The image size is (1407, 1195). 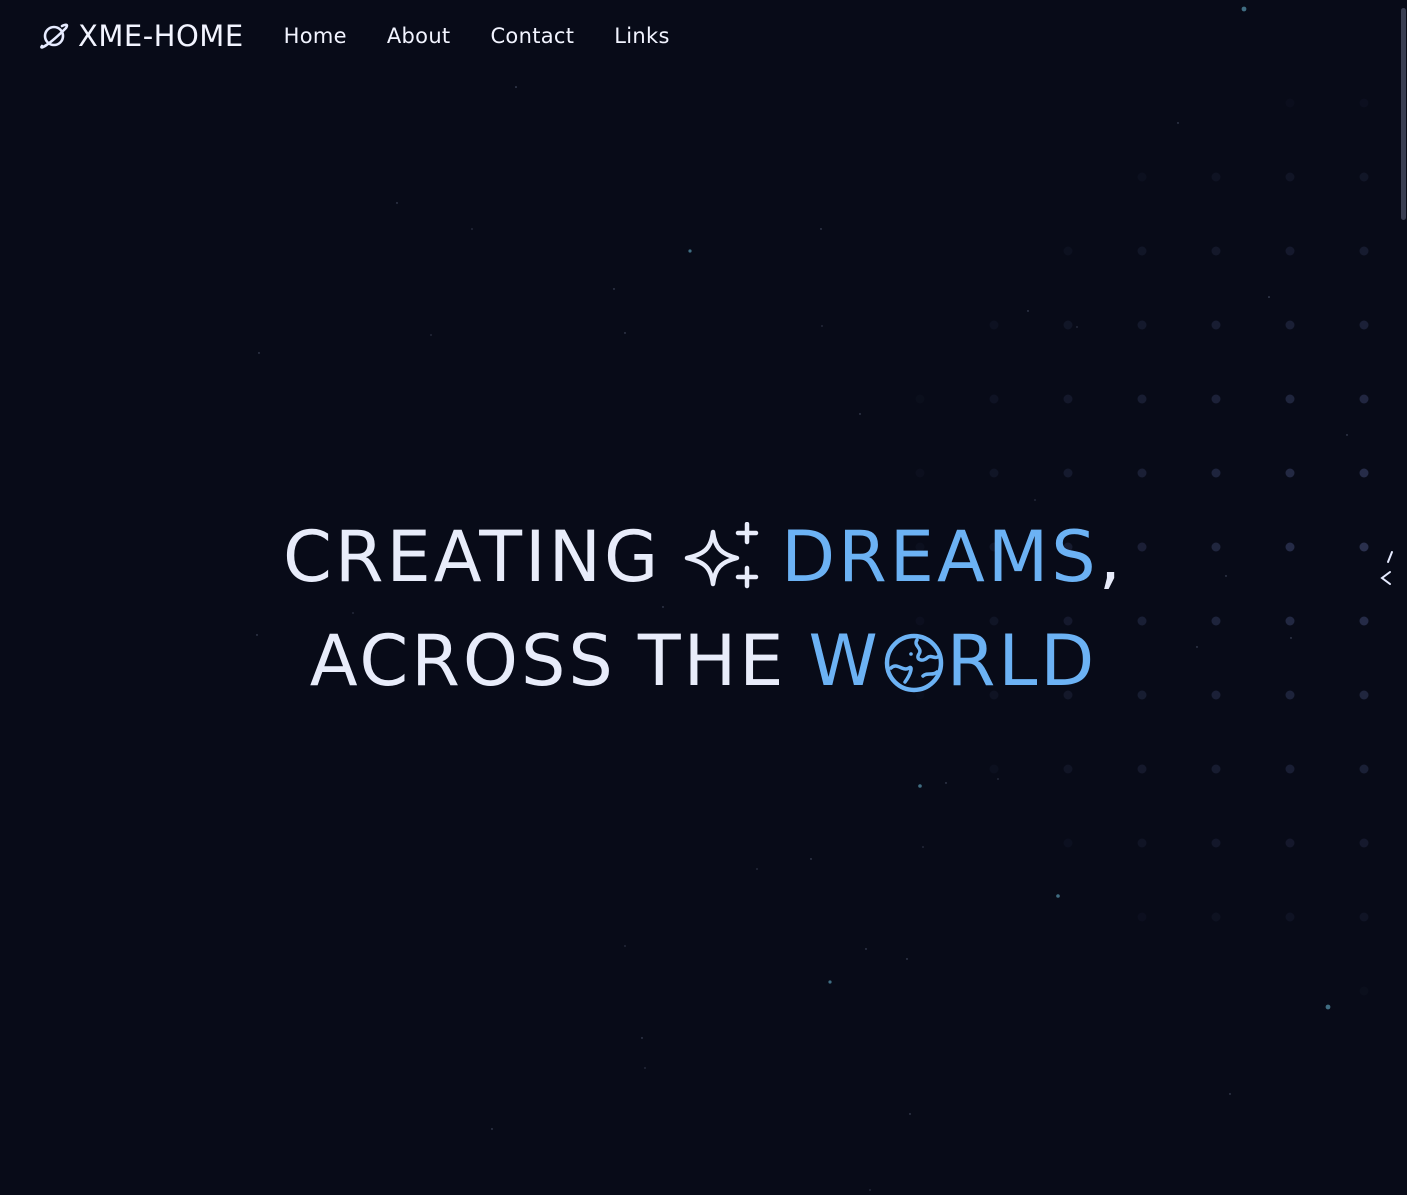 I want to click on hero-line-1: CREATING DREAMS ,, so click(x=703, y=557).